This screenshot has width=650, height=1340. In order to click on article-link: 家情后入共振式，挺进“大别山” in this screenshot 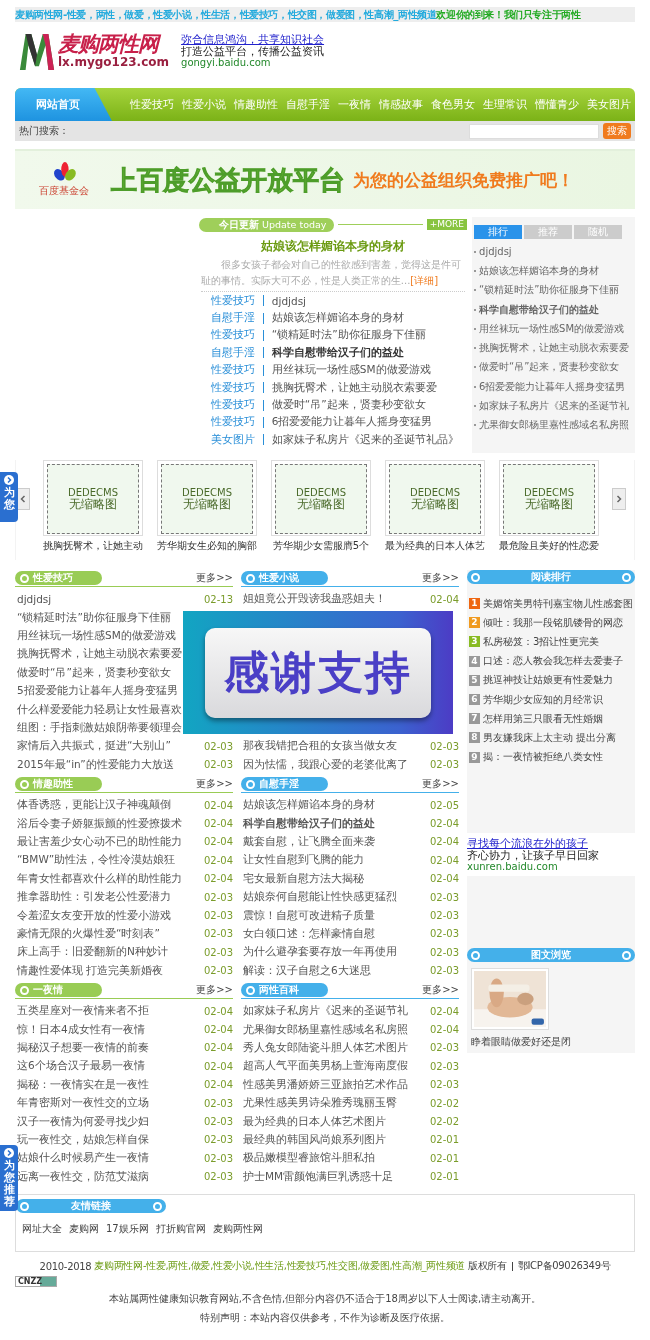, I will do `click(93, 746)`.